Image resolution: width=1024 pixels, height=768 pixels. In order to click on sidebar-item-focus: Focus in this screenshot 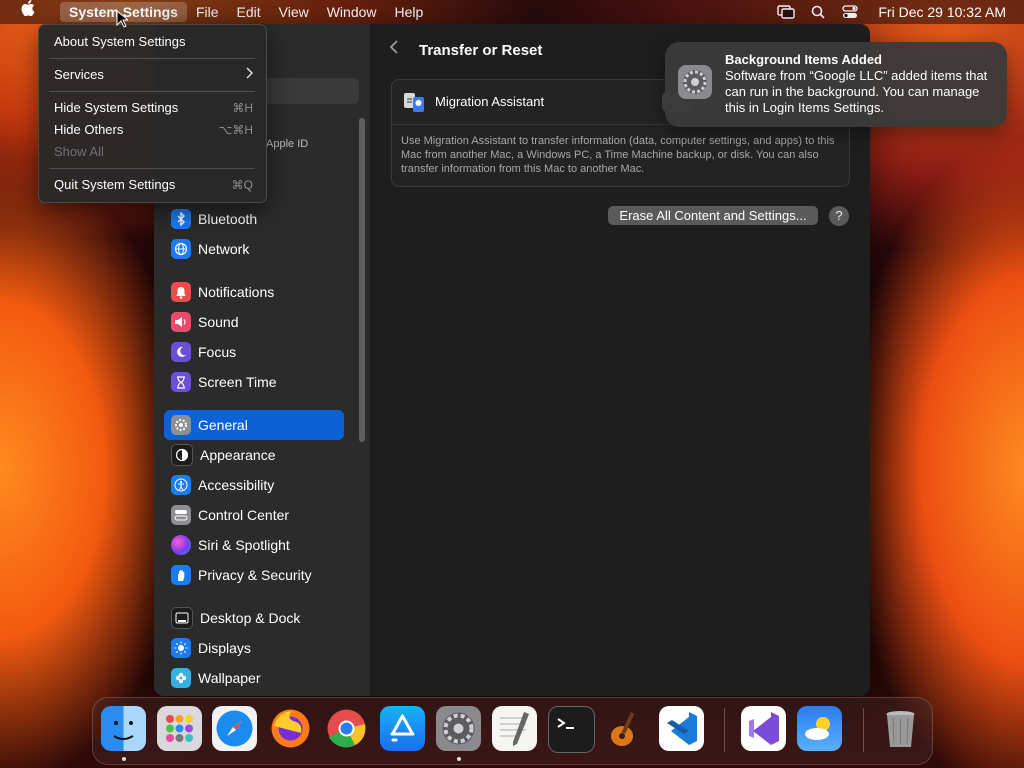, I will do `click(254, 352)`.